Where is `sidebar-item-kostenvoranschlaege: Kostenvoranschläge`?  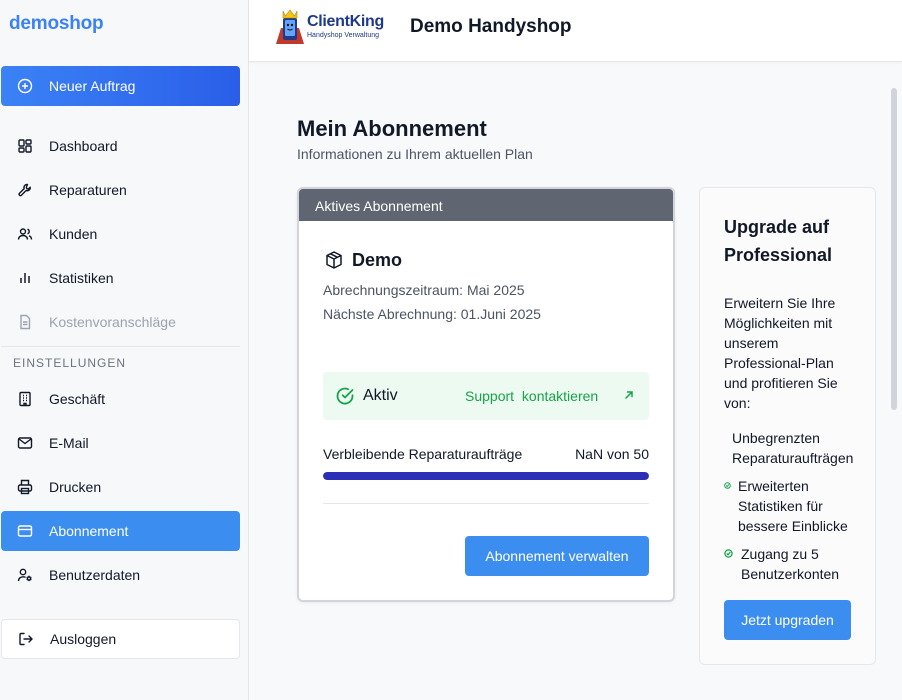
sidebar-item-kostenvoranschlaege: Kostenvoranschläge is located at coordinates (120, 322).